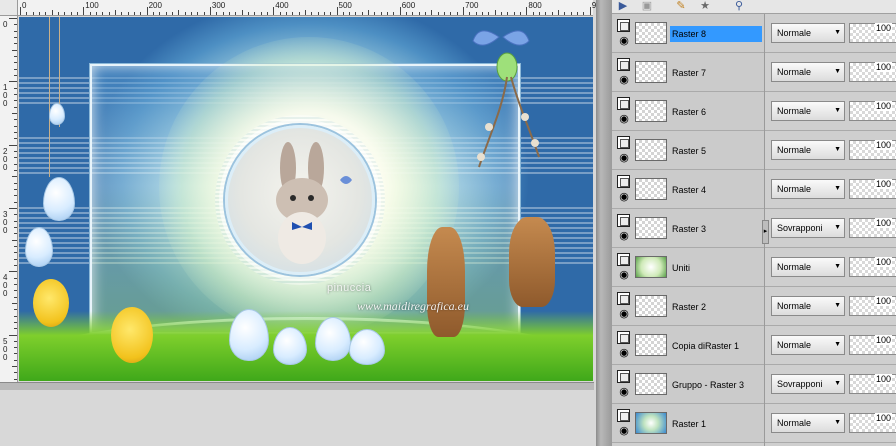  Describe the element at coordinates (716, 34) in the screenshot. I see `layer-name: Raster 8` at that location.